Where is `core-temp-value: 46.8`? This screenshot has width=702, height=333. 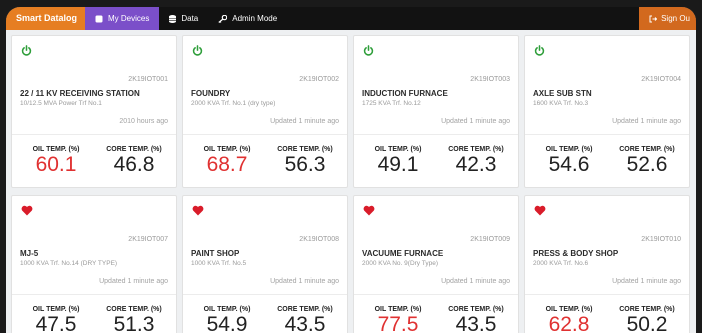 core-temp-value: 46.8 is located at coordinates (134, 164).